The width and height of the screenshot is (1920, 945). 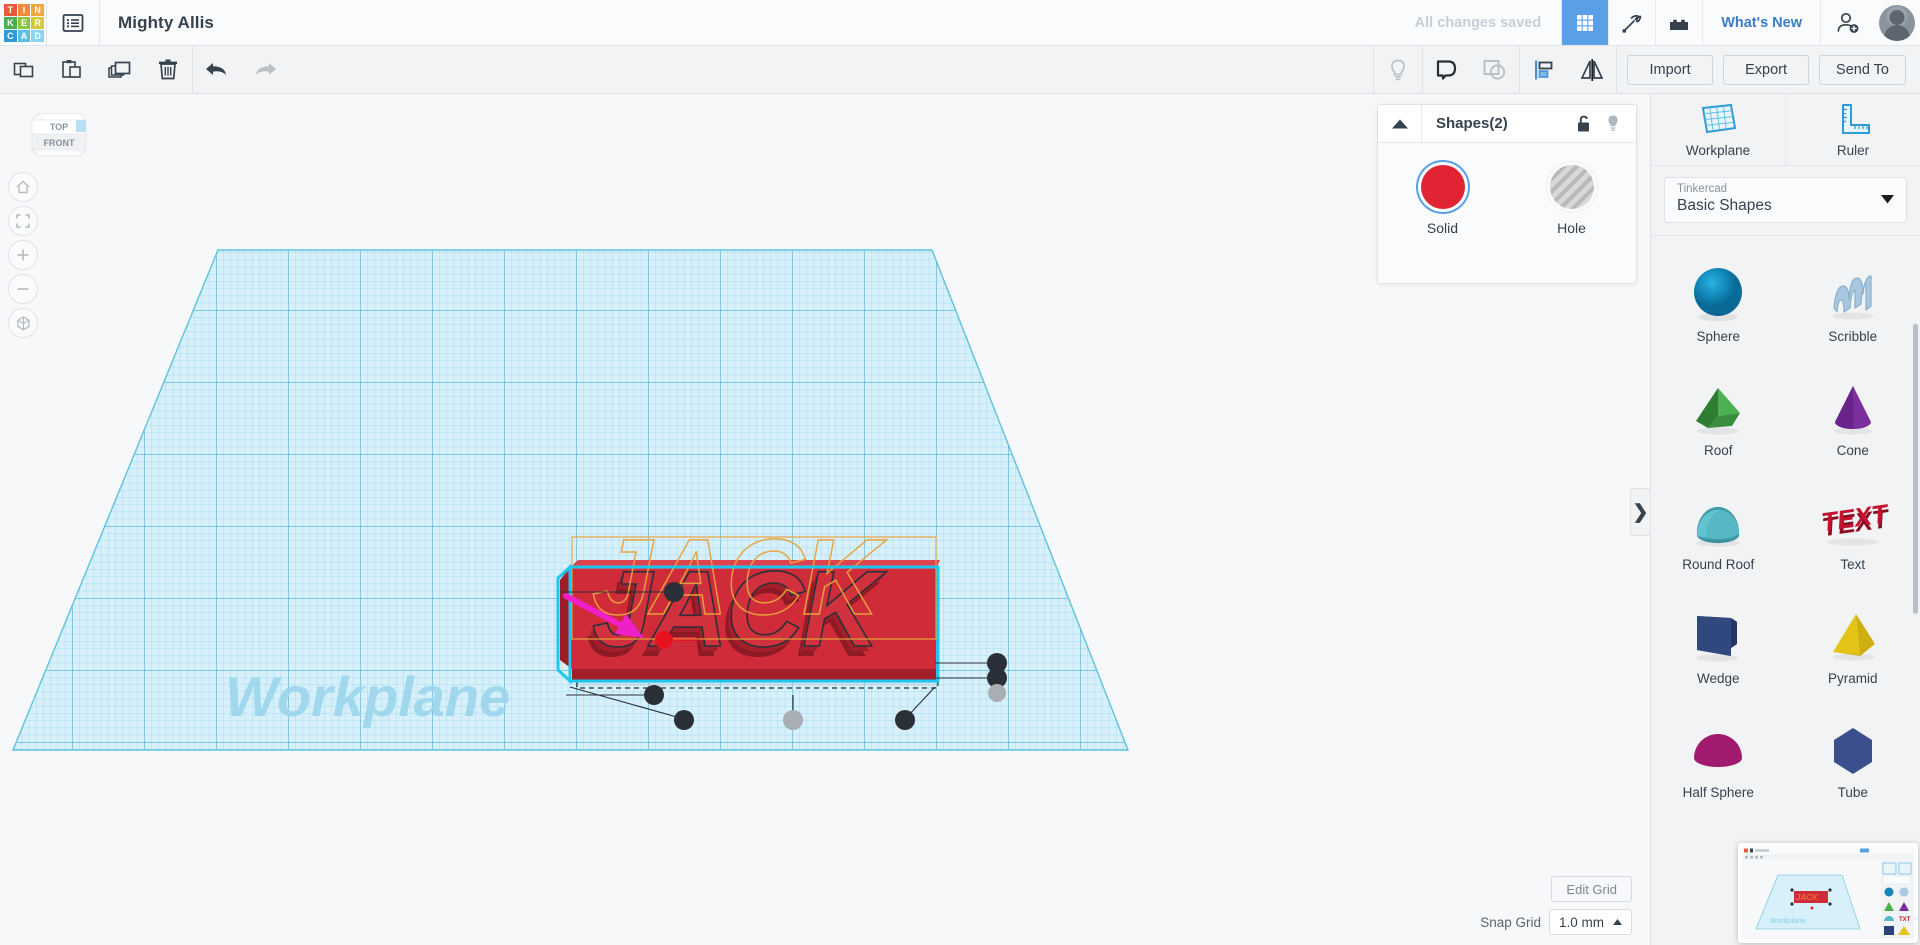 I want to click on unlock-icon, so click(x=1583, y=123).